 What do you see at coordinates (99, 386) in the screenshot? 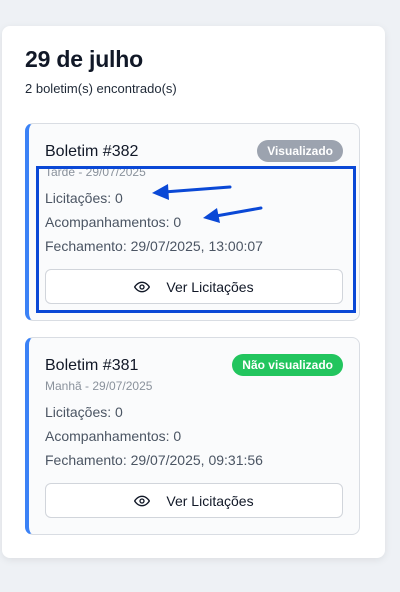
I see `bulletin-subtitle: Manhã - 29/07/2025` at bounding box center [99, 386].